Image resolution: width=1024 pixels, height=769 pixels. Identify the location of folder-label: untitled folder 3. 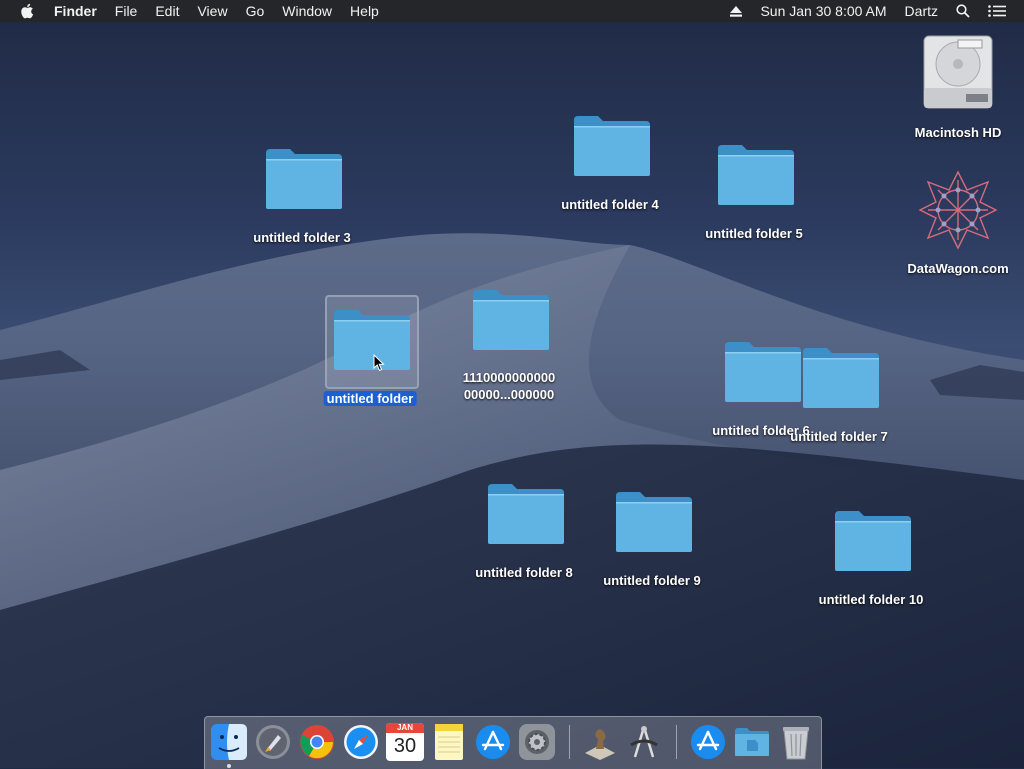
(302, 237).